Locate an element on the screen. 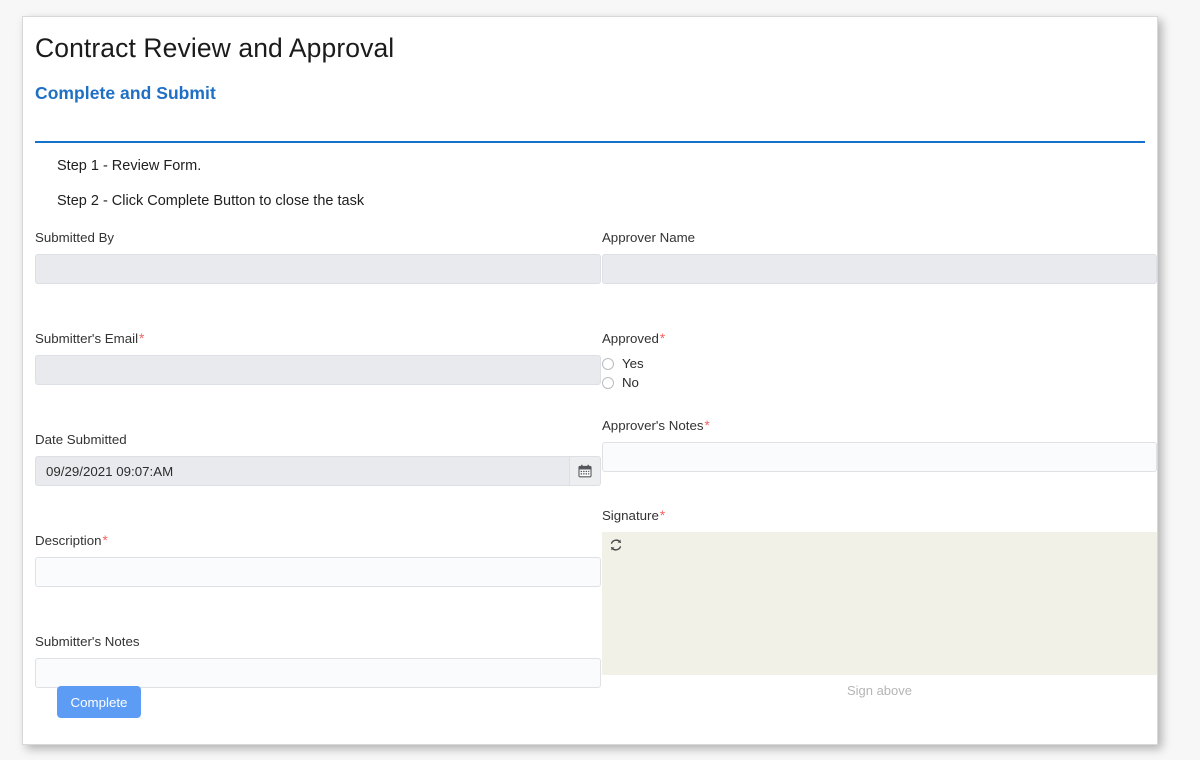 The width and height of the screenshot is (1200, 760). radio-label-yes: Yes is located at coordinates (632, 364).